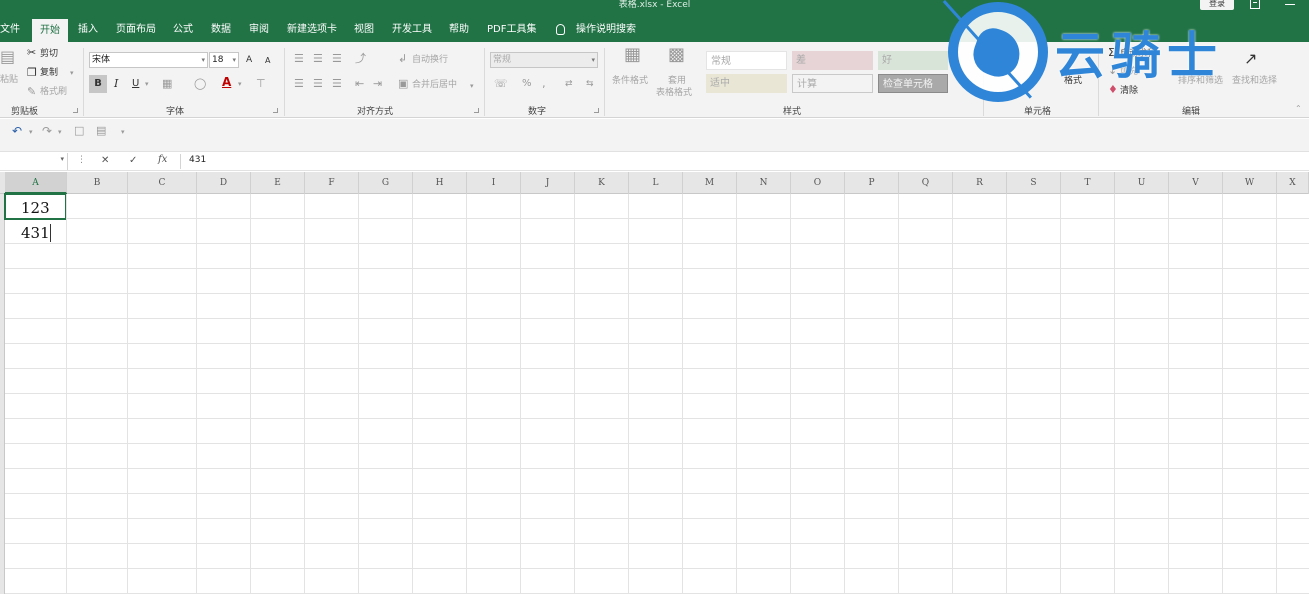 The height and width of the screenshot is (594, 1309). Describe the element at coordinates (162, 183) in the screenshot. I see `column-header-c: C` at that location.